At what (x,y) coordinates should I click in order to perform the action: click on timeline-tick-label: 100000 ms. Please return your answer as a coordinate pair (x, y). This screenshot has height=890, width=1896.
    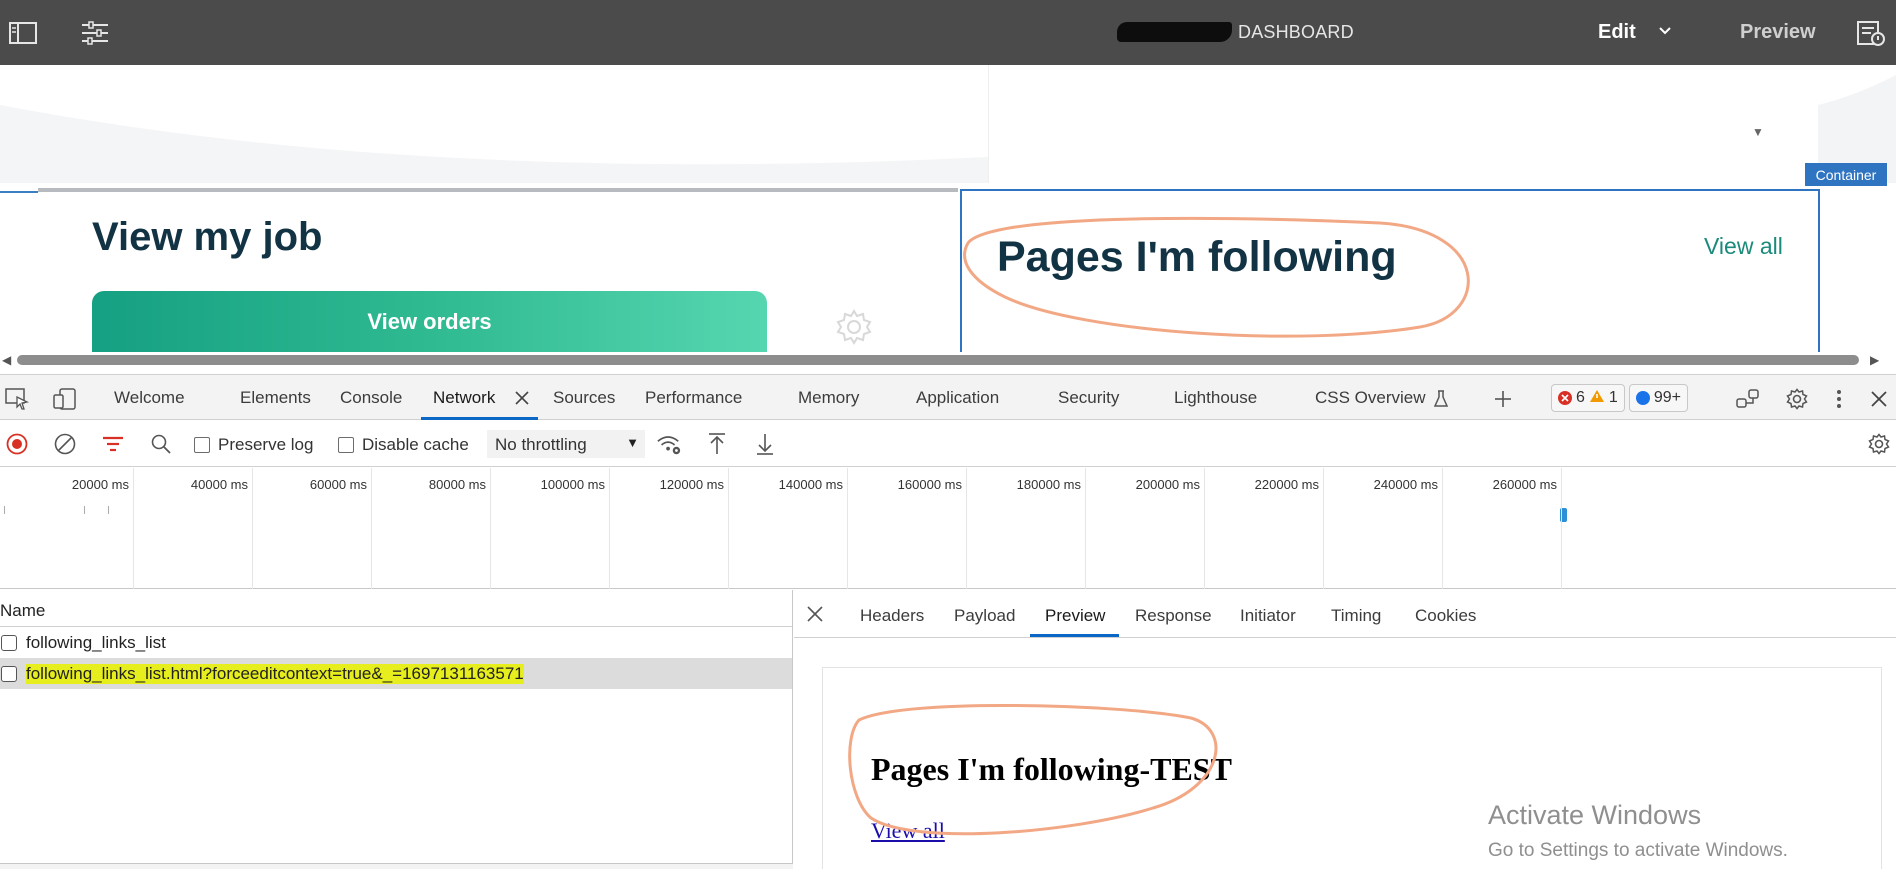
    Looking at the image, I should click on (572, 484).